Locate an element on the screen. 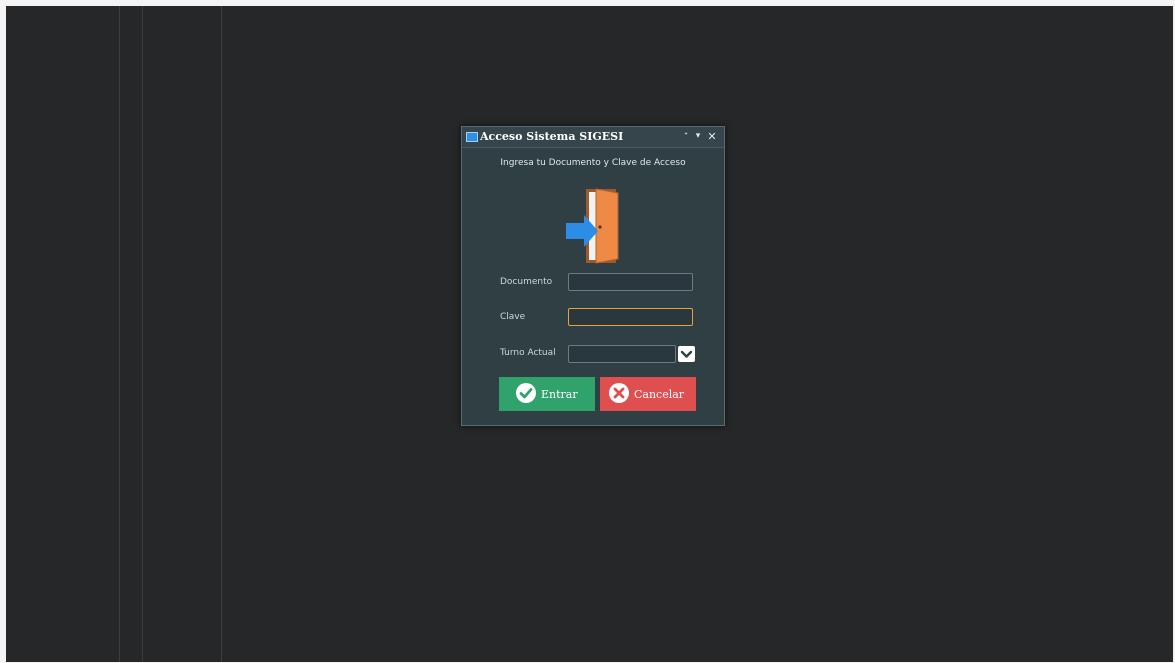  cancelar-label: Cancelar is located at coordinates (659, 394).